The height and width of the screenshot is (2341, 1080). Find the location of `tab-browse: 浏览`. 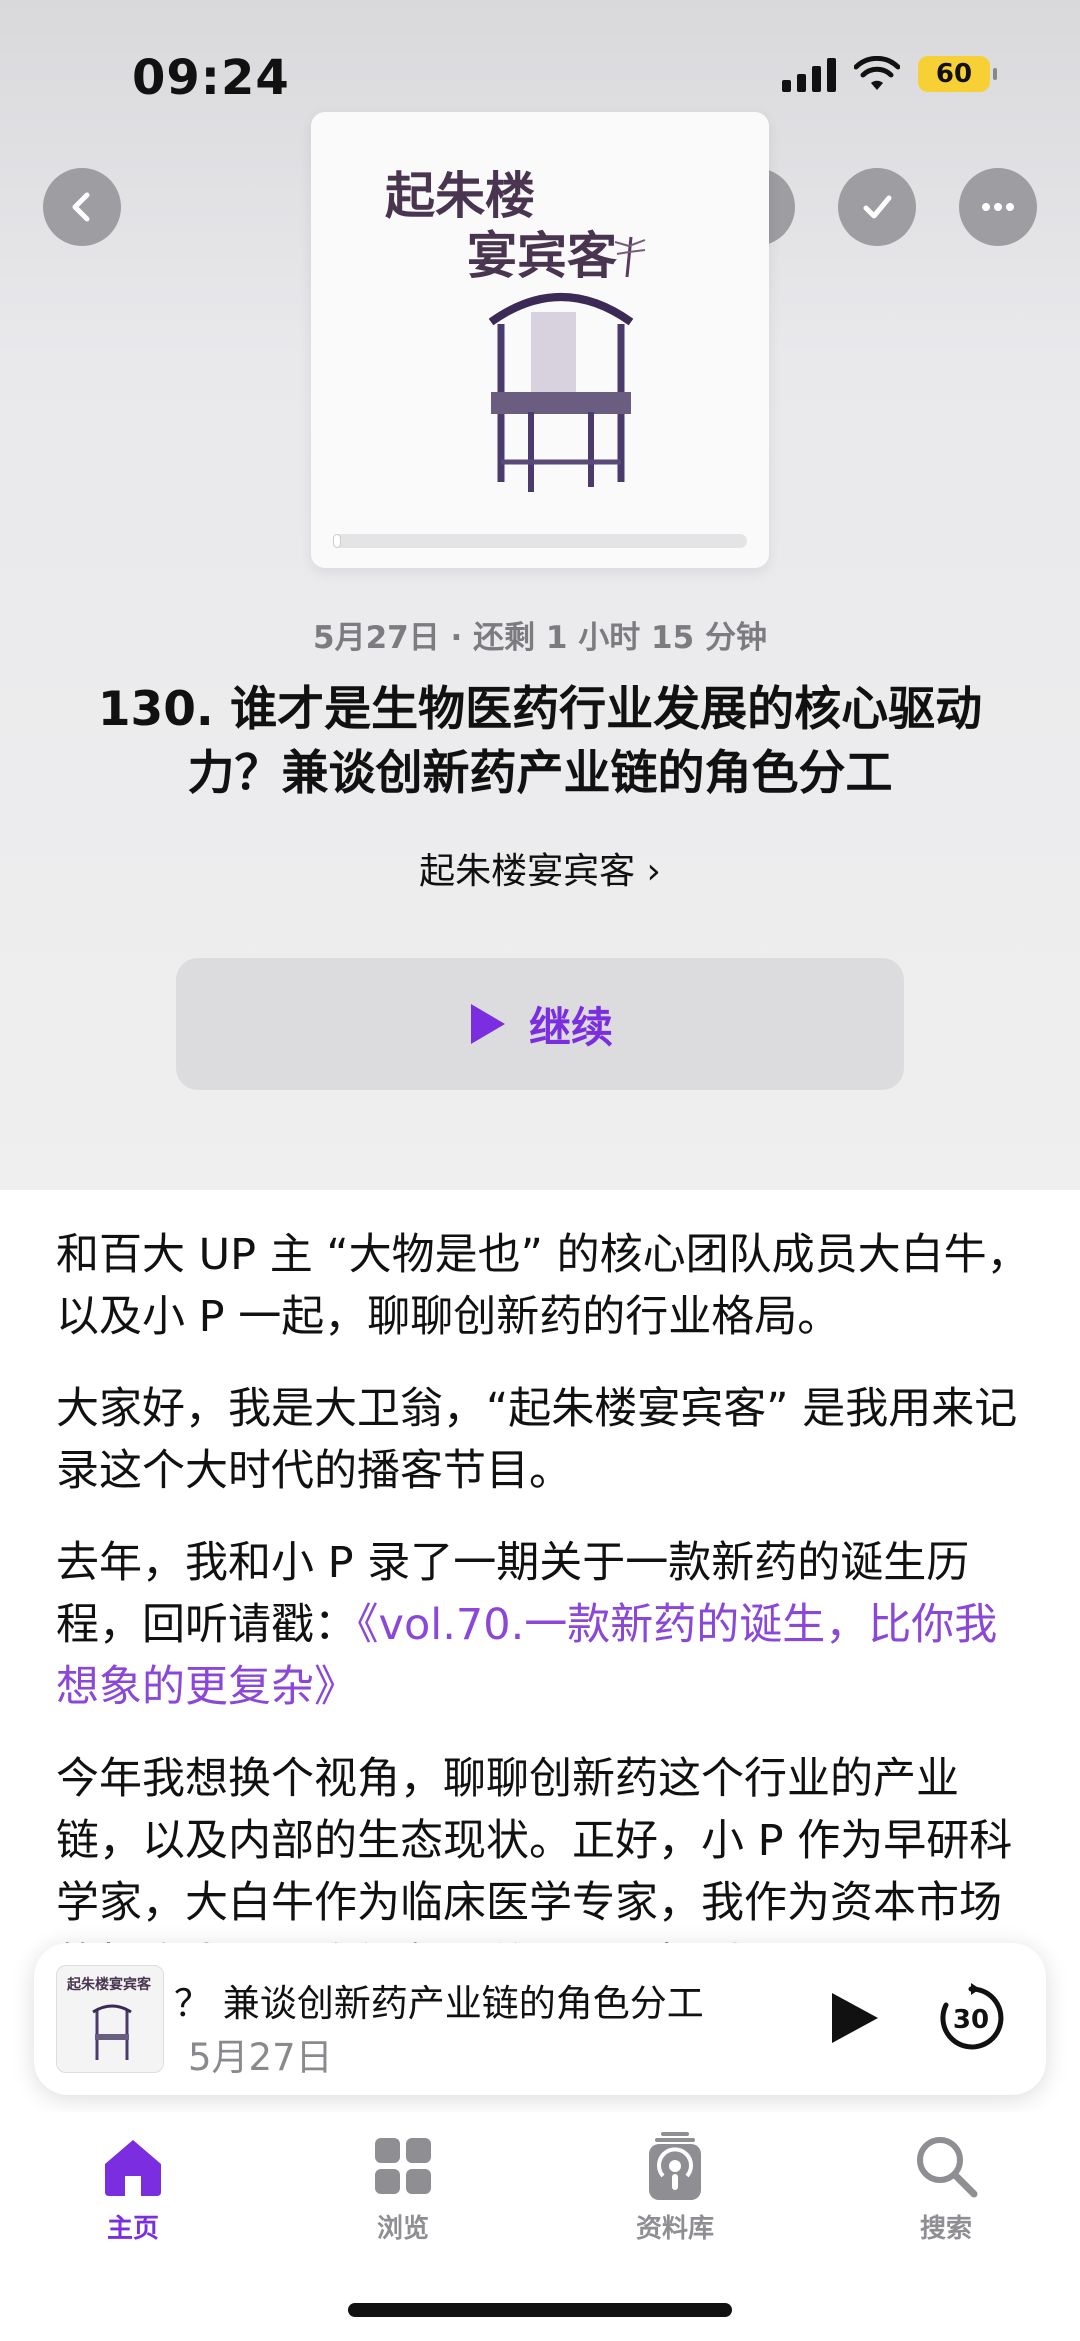

tab-browse: 浏览 is located at coordinates (403, 2187).